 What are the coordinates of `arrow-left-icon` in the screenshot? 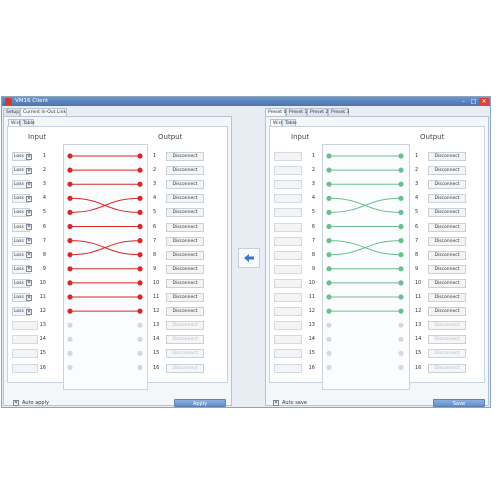 It's located at (249, 258).